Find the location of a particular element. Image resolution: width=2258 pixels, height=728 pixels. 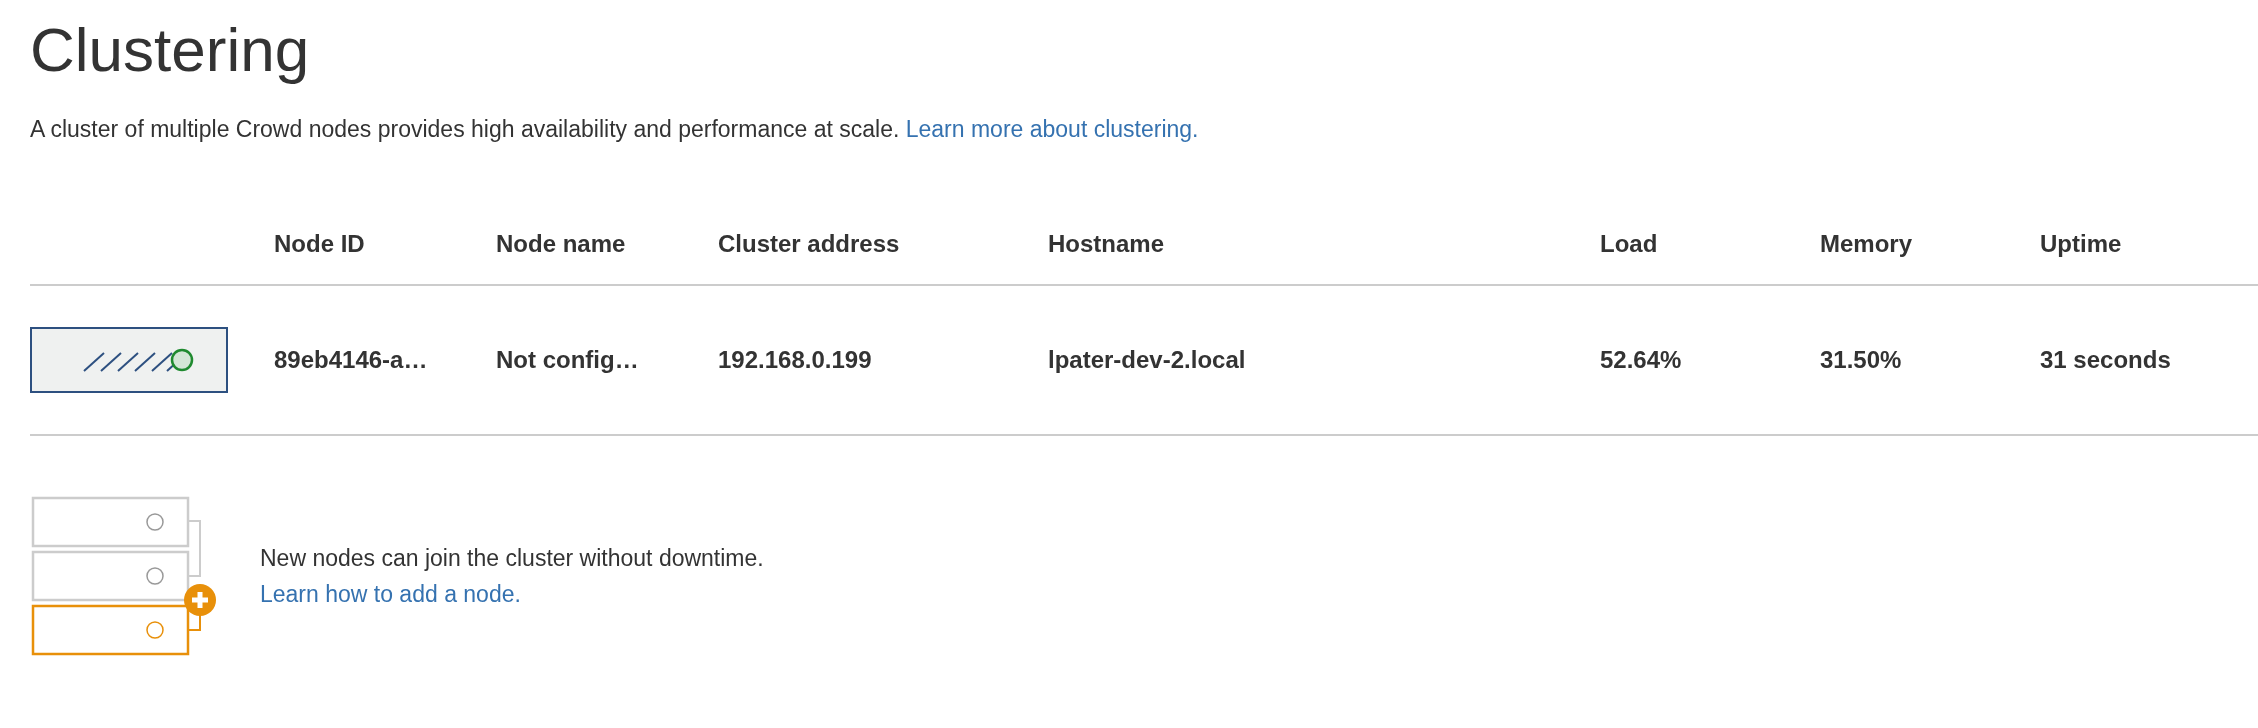

description-text: A cluster of multiple Crowd nodes provides high availability and performance at scale. Learn more about clustering. is located at coordinates (615, 129).